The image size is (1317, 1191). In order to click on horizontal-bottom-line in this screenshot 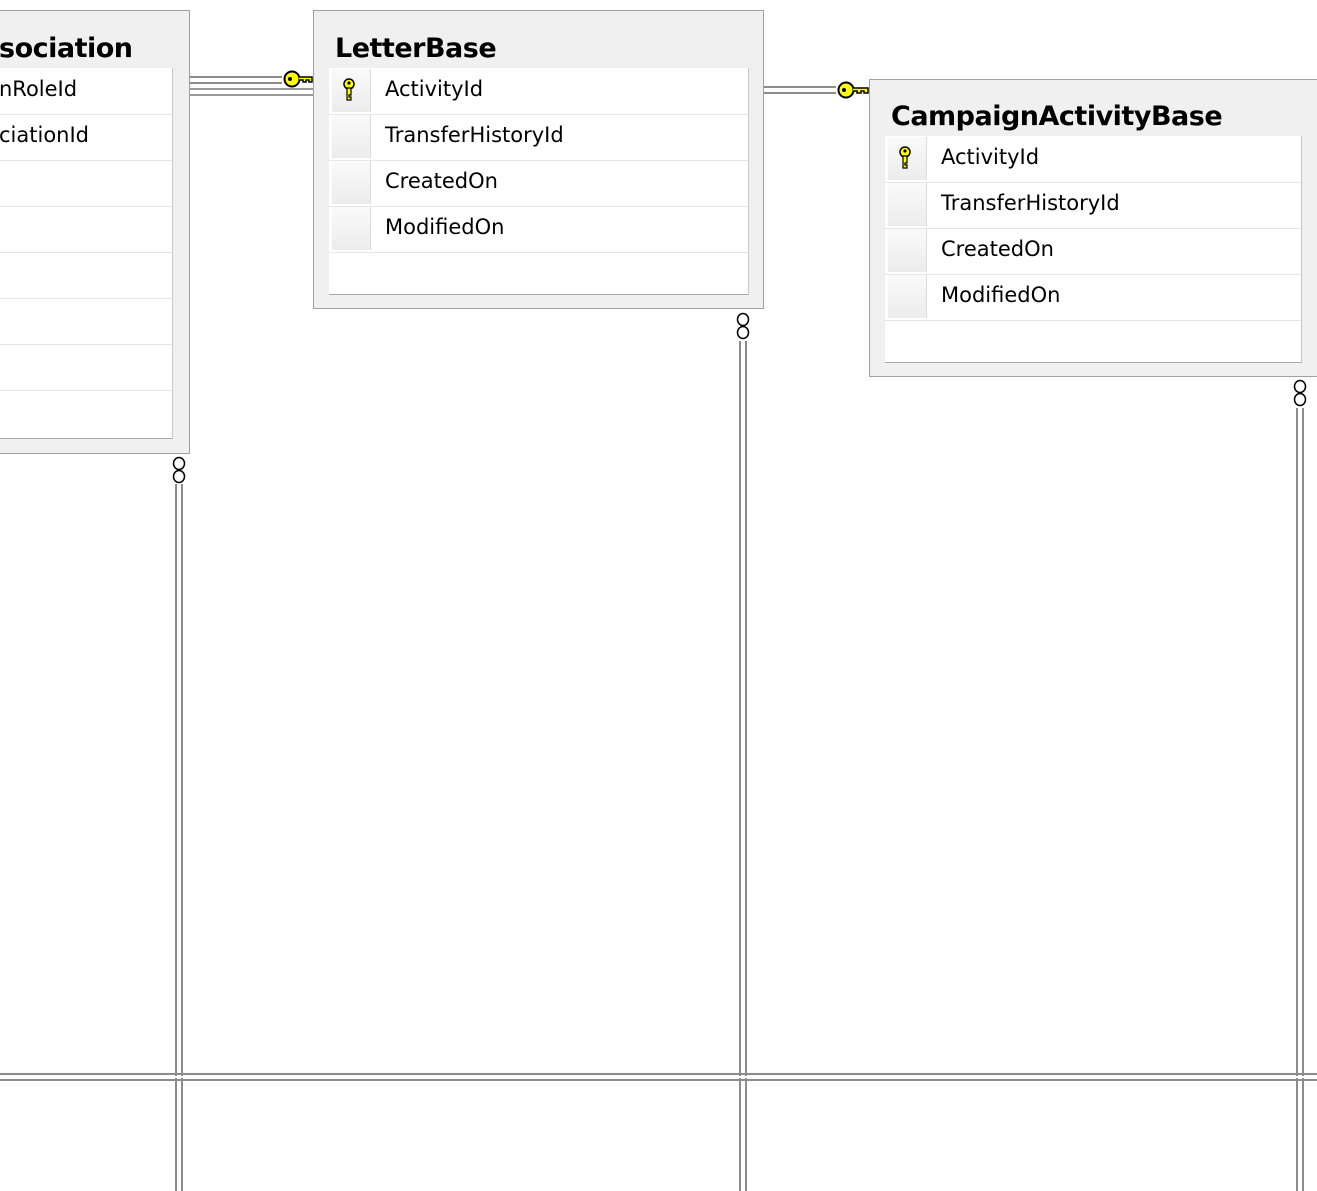, I will do `click(658, 1077)`.